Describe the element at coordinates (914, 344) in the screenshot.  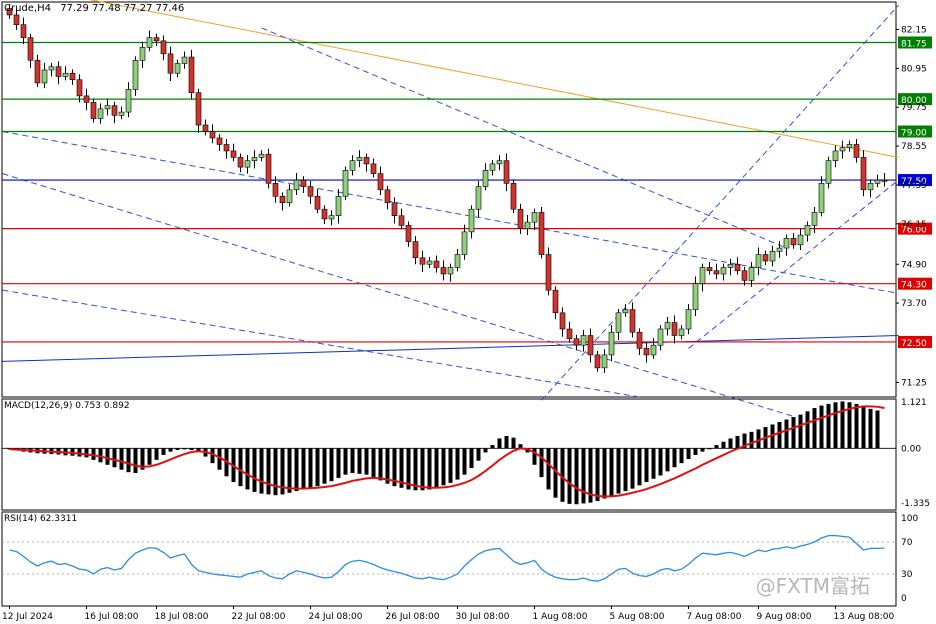
I see `level-tag-label: 72.50` at that location.